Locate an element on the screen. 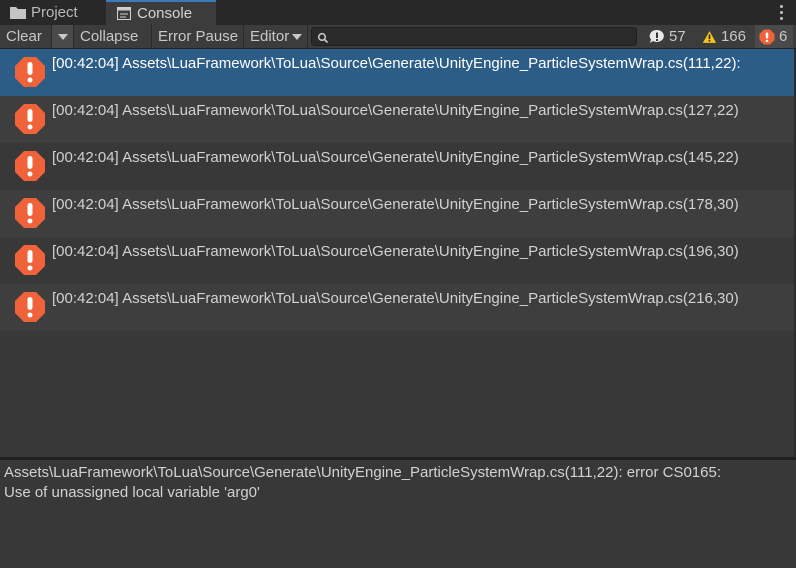 This screenshot has height=568, width=796. more-options-icon is located at coordinates (781, 12).